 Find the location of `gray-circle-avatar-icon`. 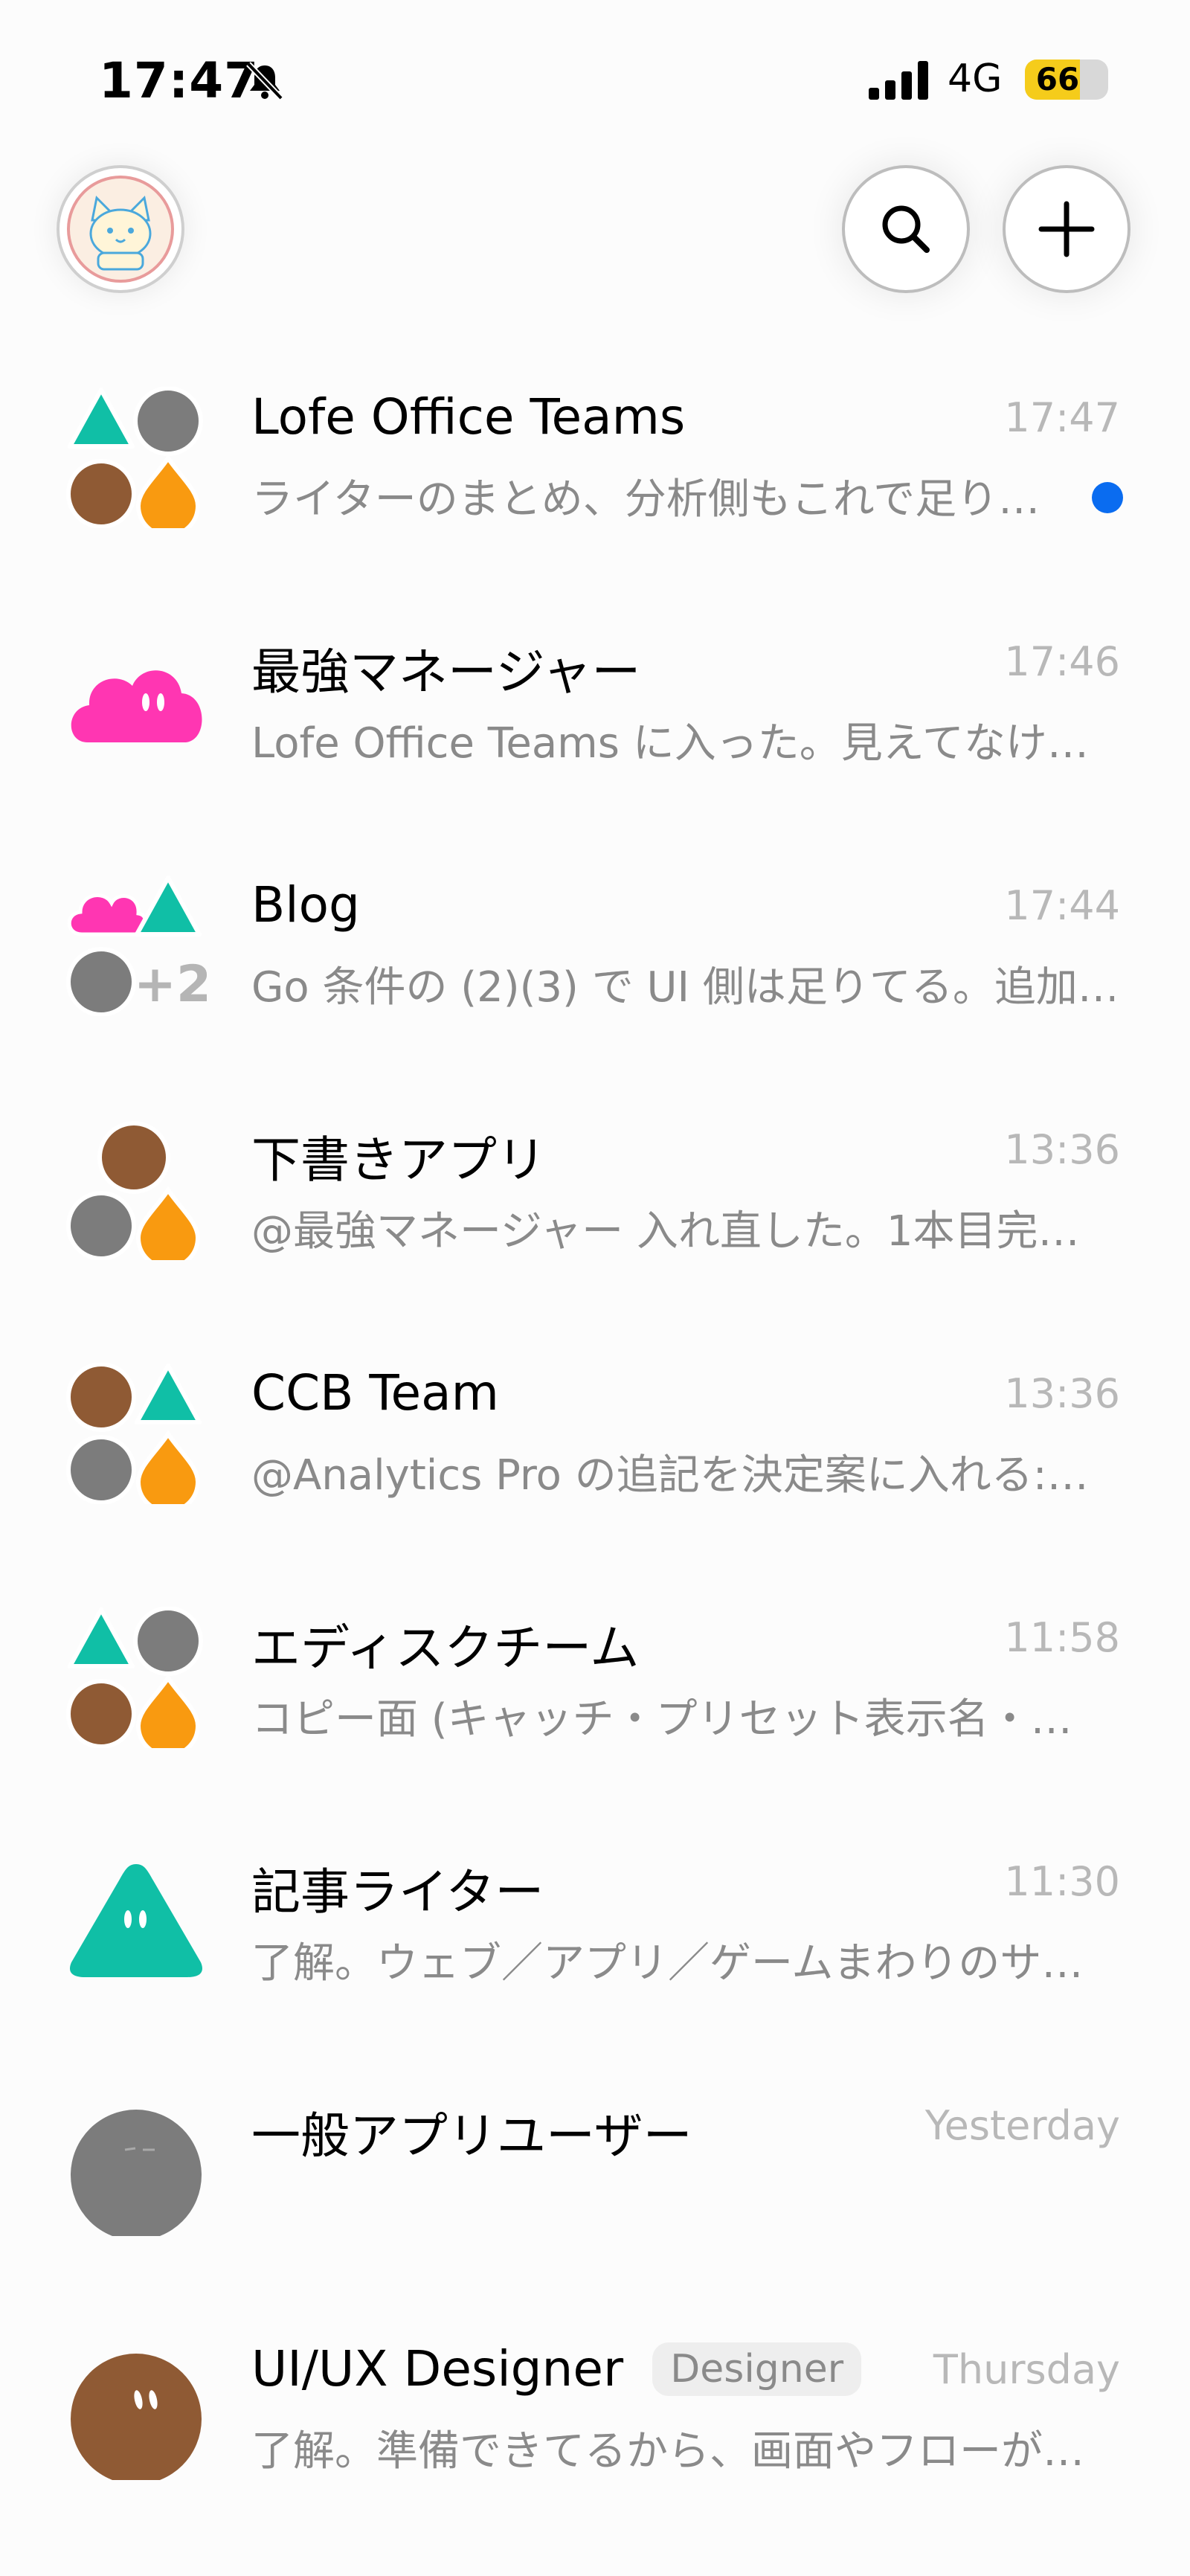

gray-circle-avatar-icon is located at coordinates (136, 2173).